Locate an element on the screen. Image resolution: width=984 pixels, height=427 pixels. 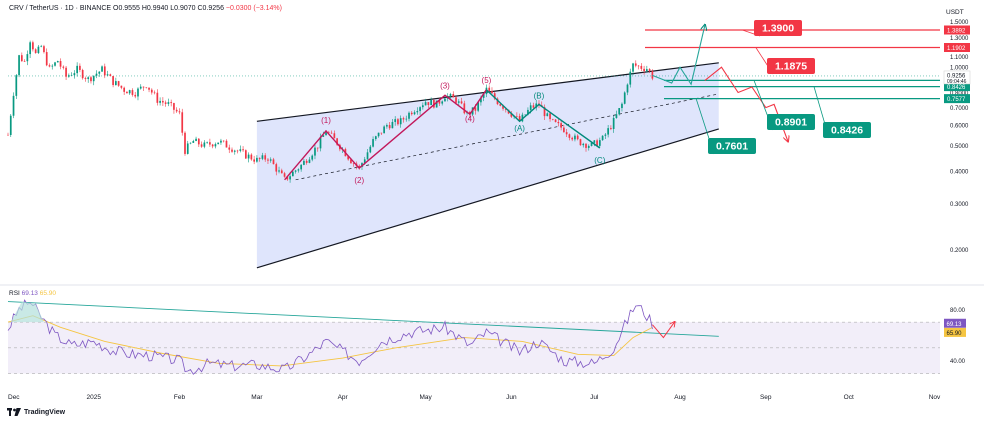
rsi-overbought-fill is located at coordinates (27, 312).